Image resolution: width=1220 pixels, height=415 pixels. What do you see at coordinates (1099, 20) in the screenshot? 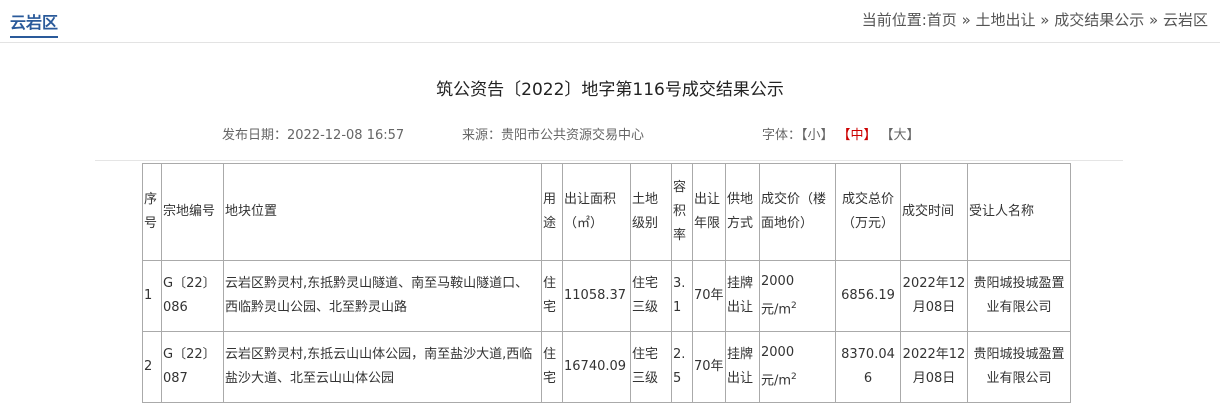
I see `breadcrumb-results: 成交结果公示` at bounding box center [1099, 20].